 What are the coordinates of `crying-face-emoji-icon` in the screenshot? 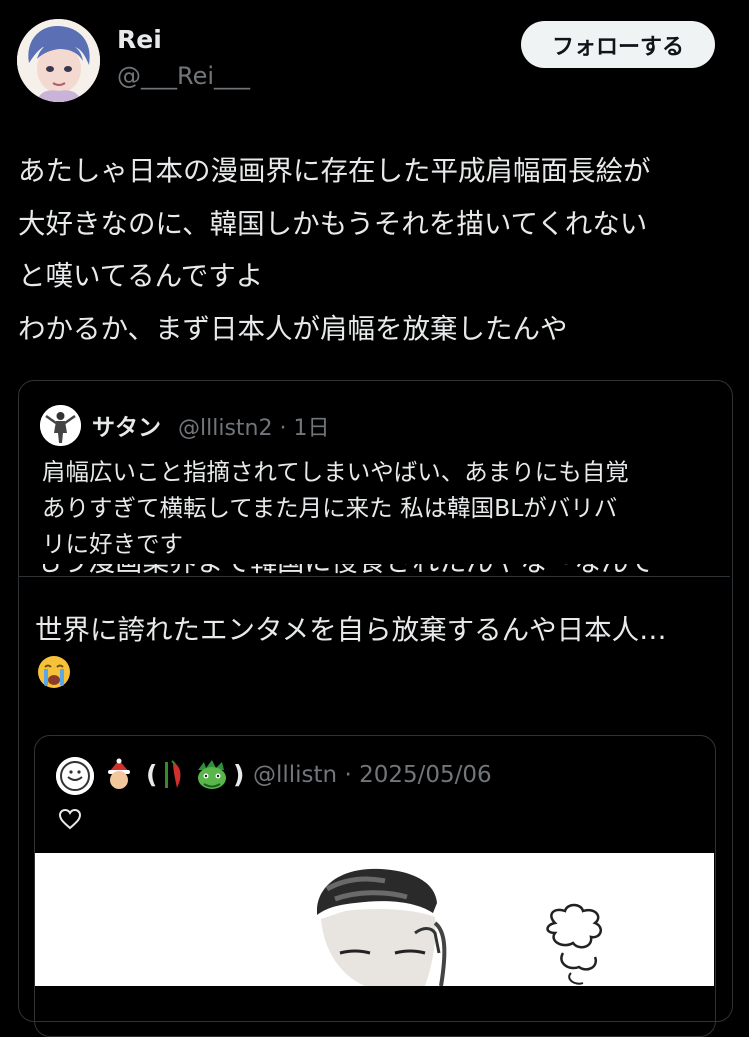 It's located at (54, 672).